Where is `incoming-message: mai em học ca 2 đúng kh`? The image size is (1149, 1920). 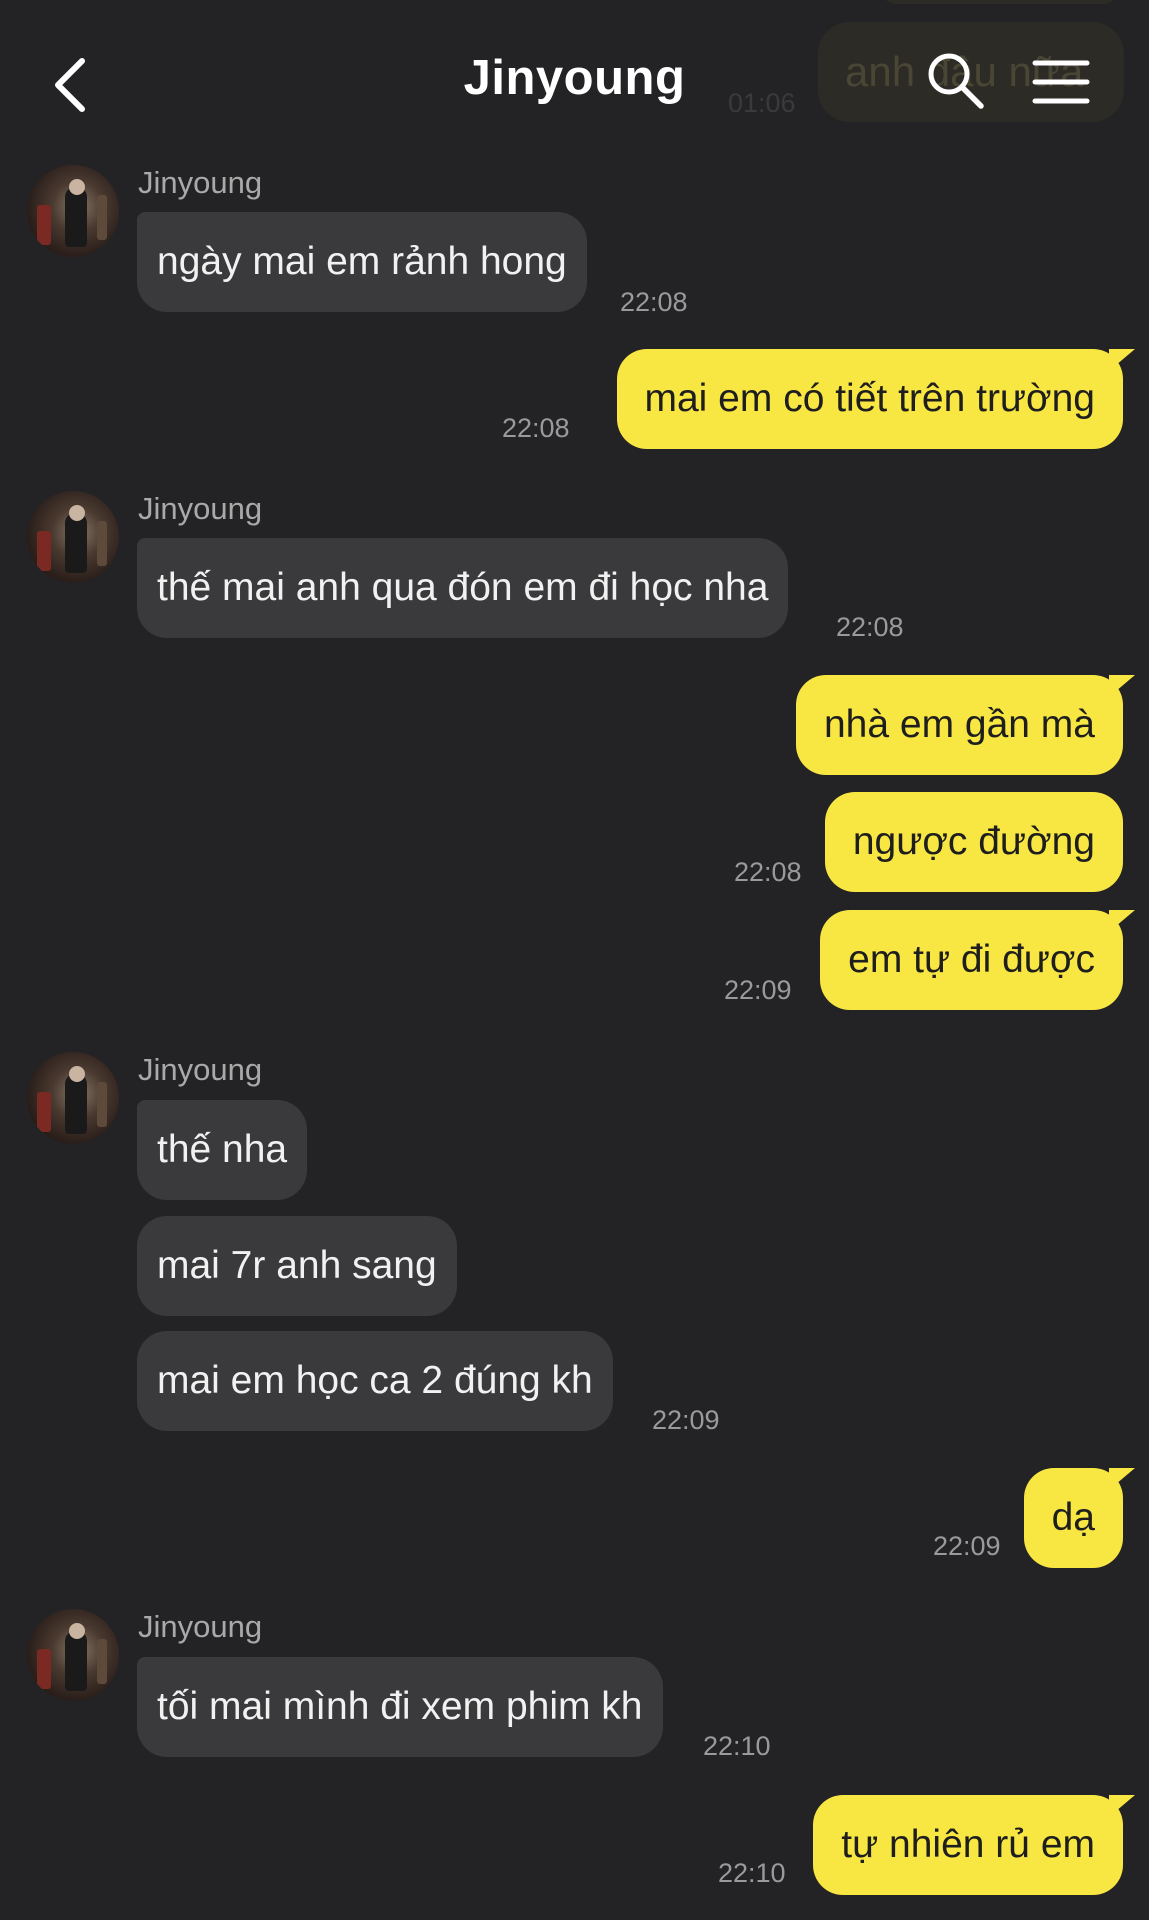 incoming-message: mai em học ca 2 đúng kh is located at coordinates (375, 1381).